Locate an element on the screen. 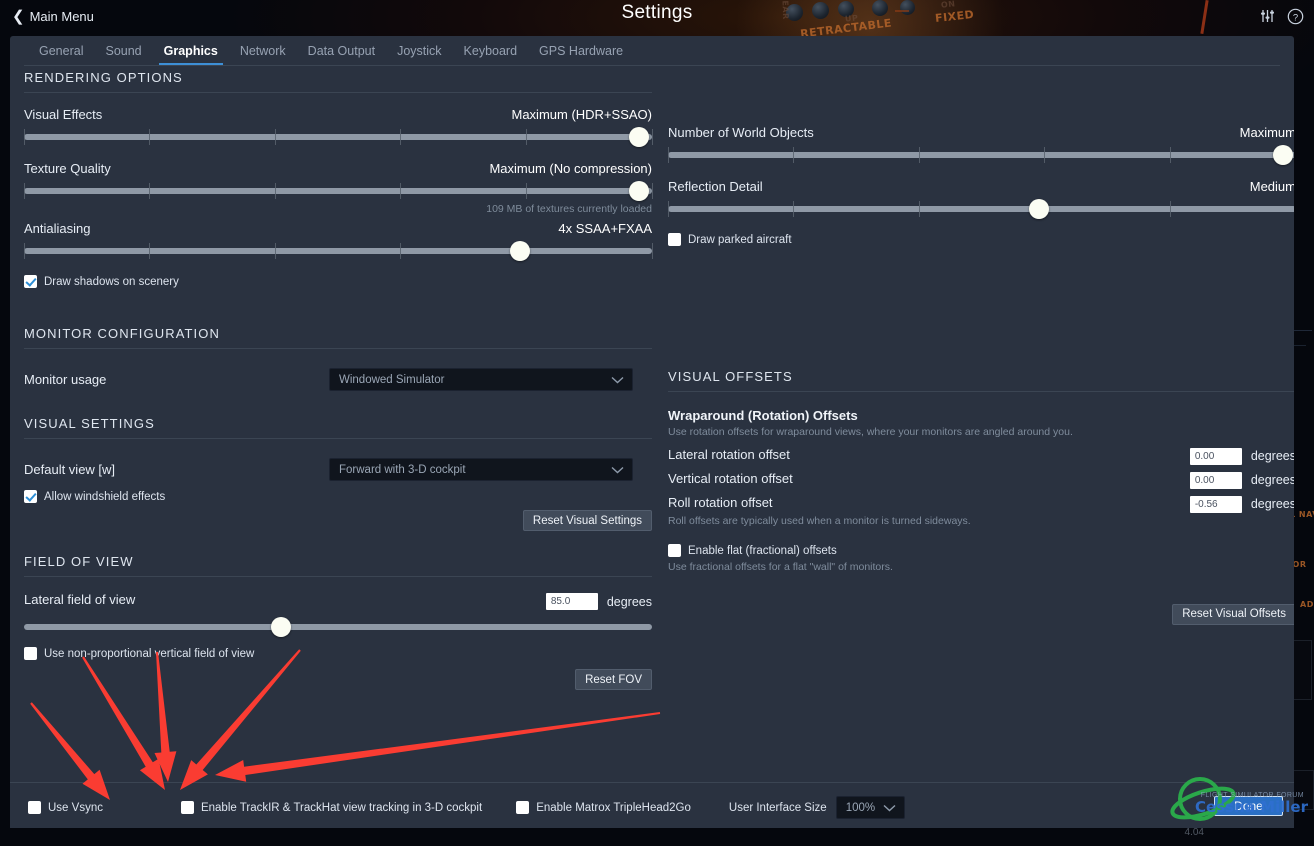 The height and width of the screenshot is (846, 1314). dropdown-value: Forward with 3-D cockpit is located at coordinates (402, 469).